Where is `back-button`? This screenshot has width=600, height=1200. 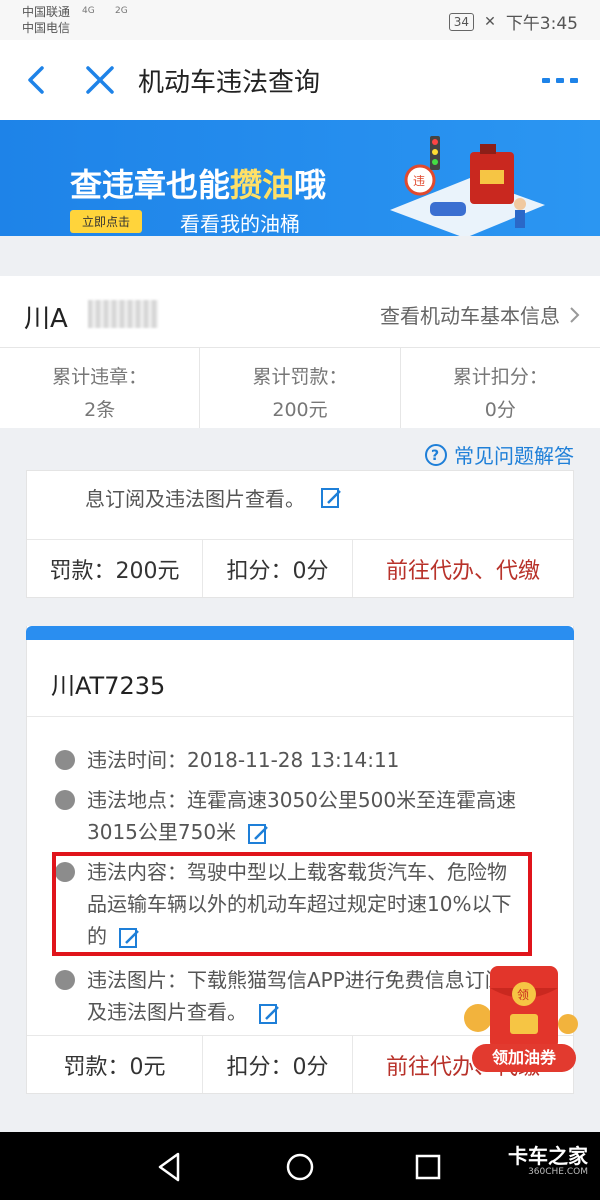
back-button is located at coordinates (38, 80).